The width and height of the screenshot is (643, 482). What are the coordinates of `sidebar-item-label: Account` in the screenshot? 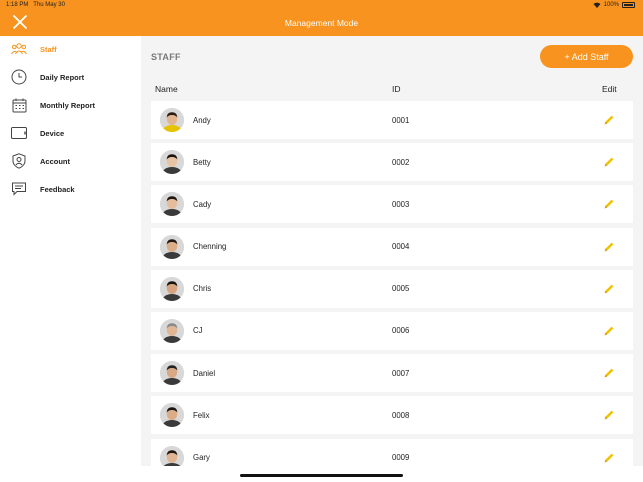 It's located at (55, 161).